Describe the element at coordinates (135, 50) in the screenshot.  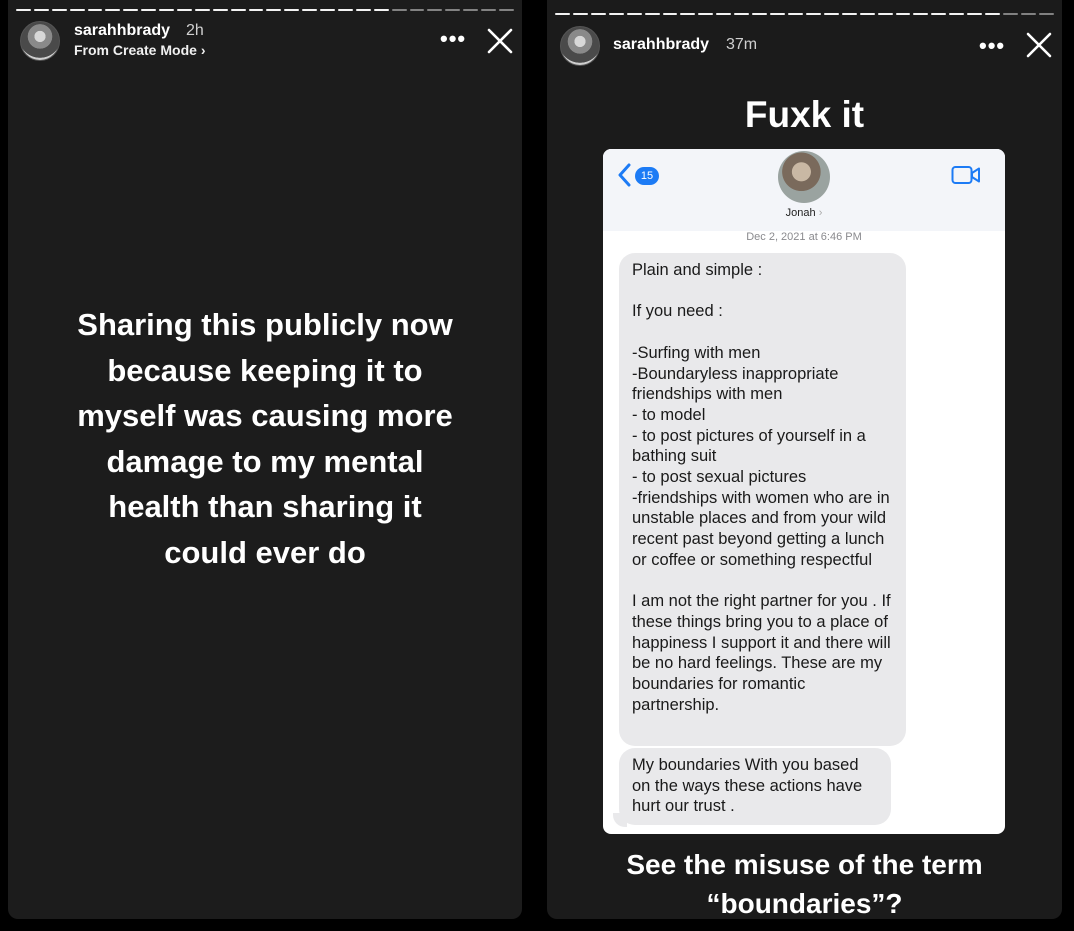
I see `create-mode-label: From Create Mode` at that location.